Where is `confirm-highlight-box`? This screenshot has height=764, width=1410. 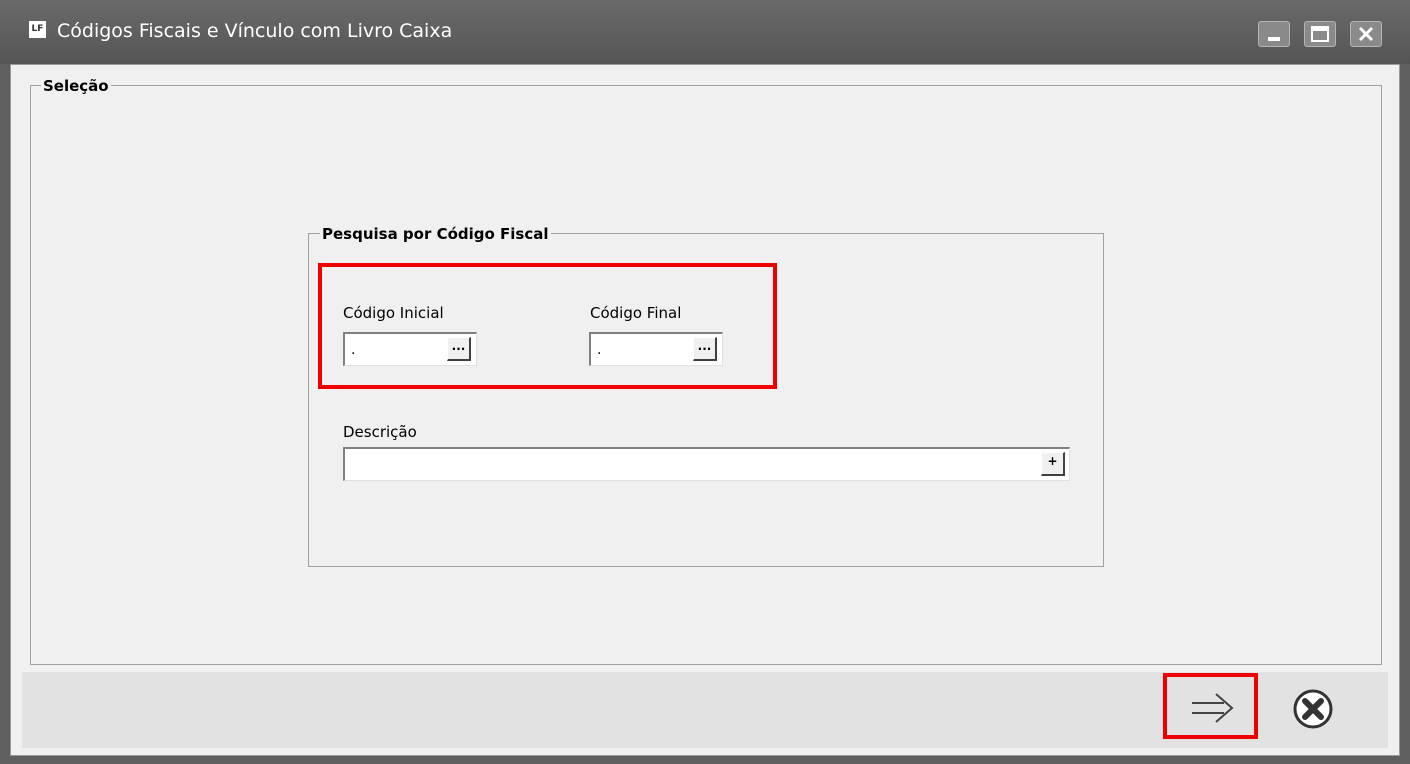
confirm-highlight-box is located at coordinates (1210, 706).